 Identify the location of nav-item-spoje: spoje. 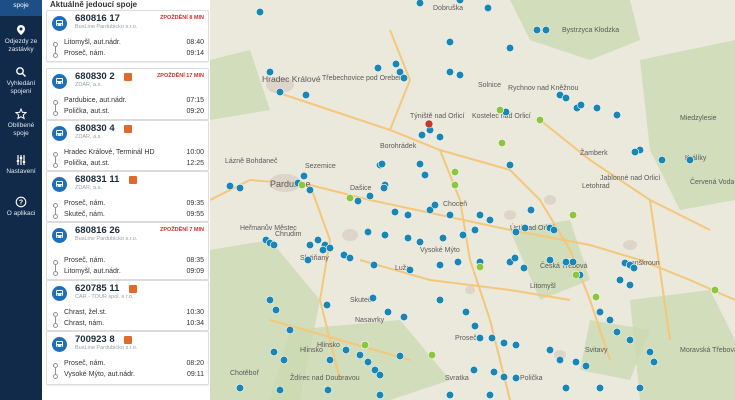
(21, 8).